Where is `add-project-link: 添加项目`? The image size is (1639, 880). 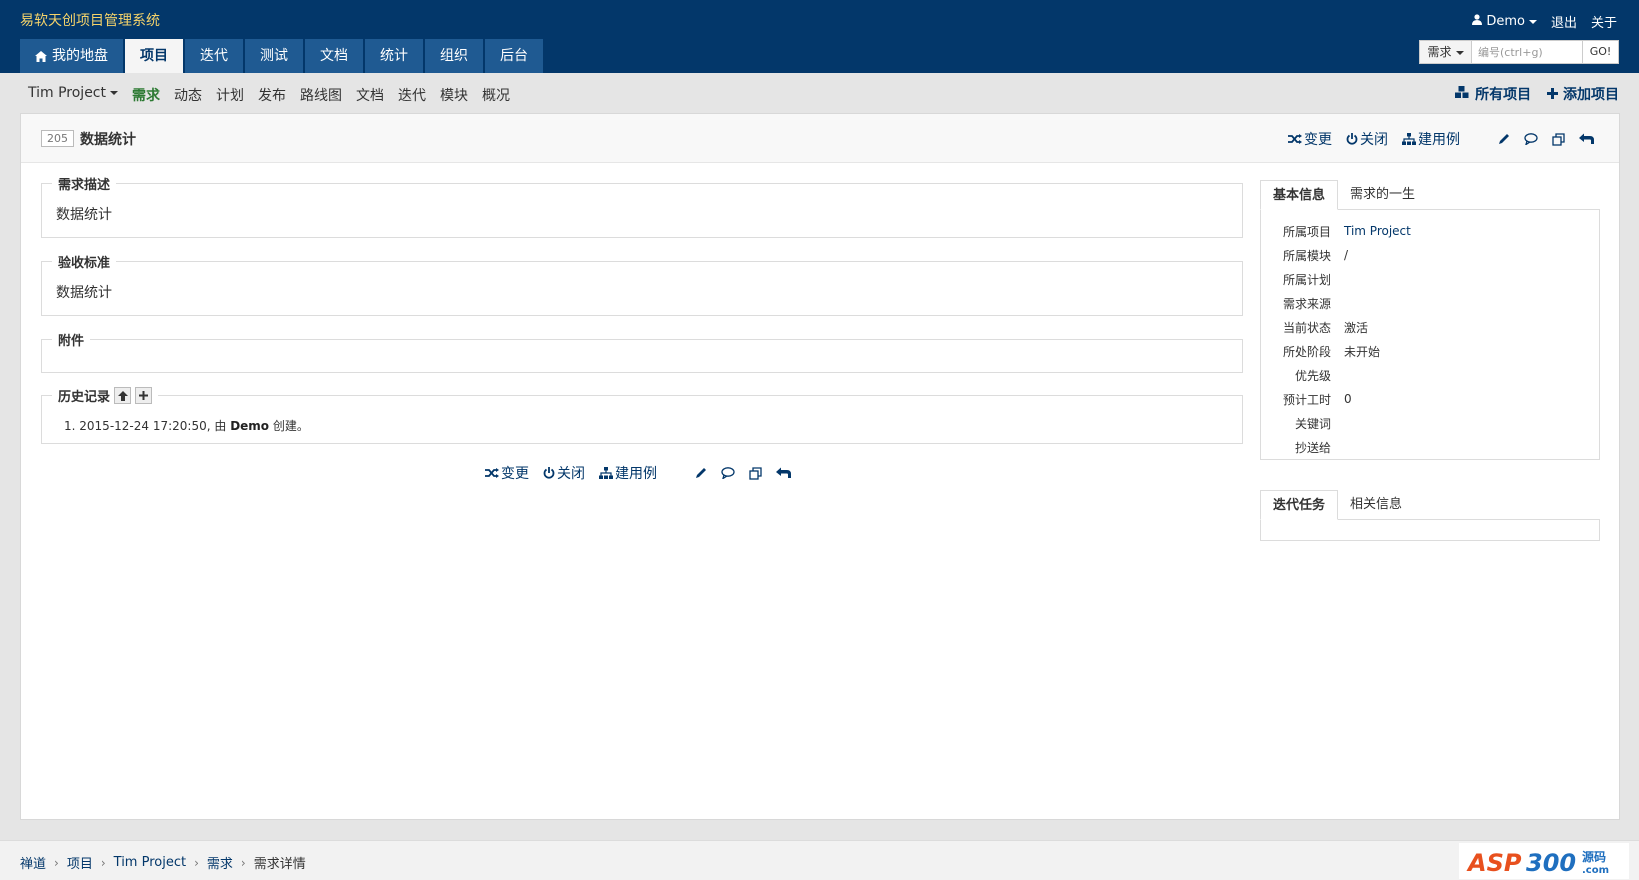 add-project-link: 添加项目 is located at coordinates (1583, 94).